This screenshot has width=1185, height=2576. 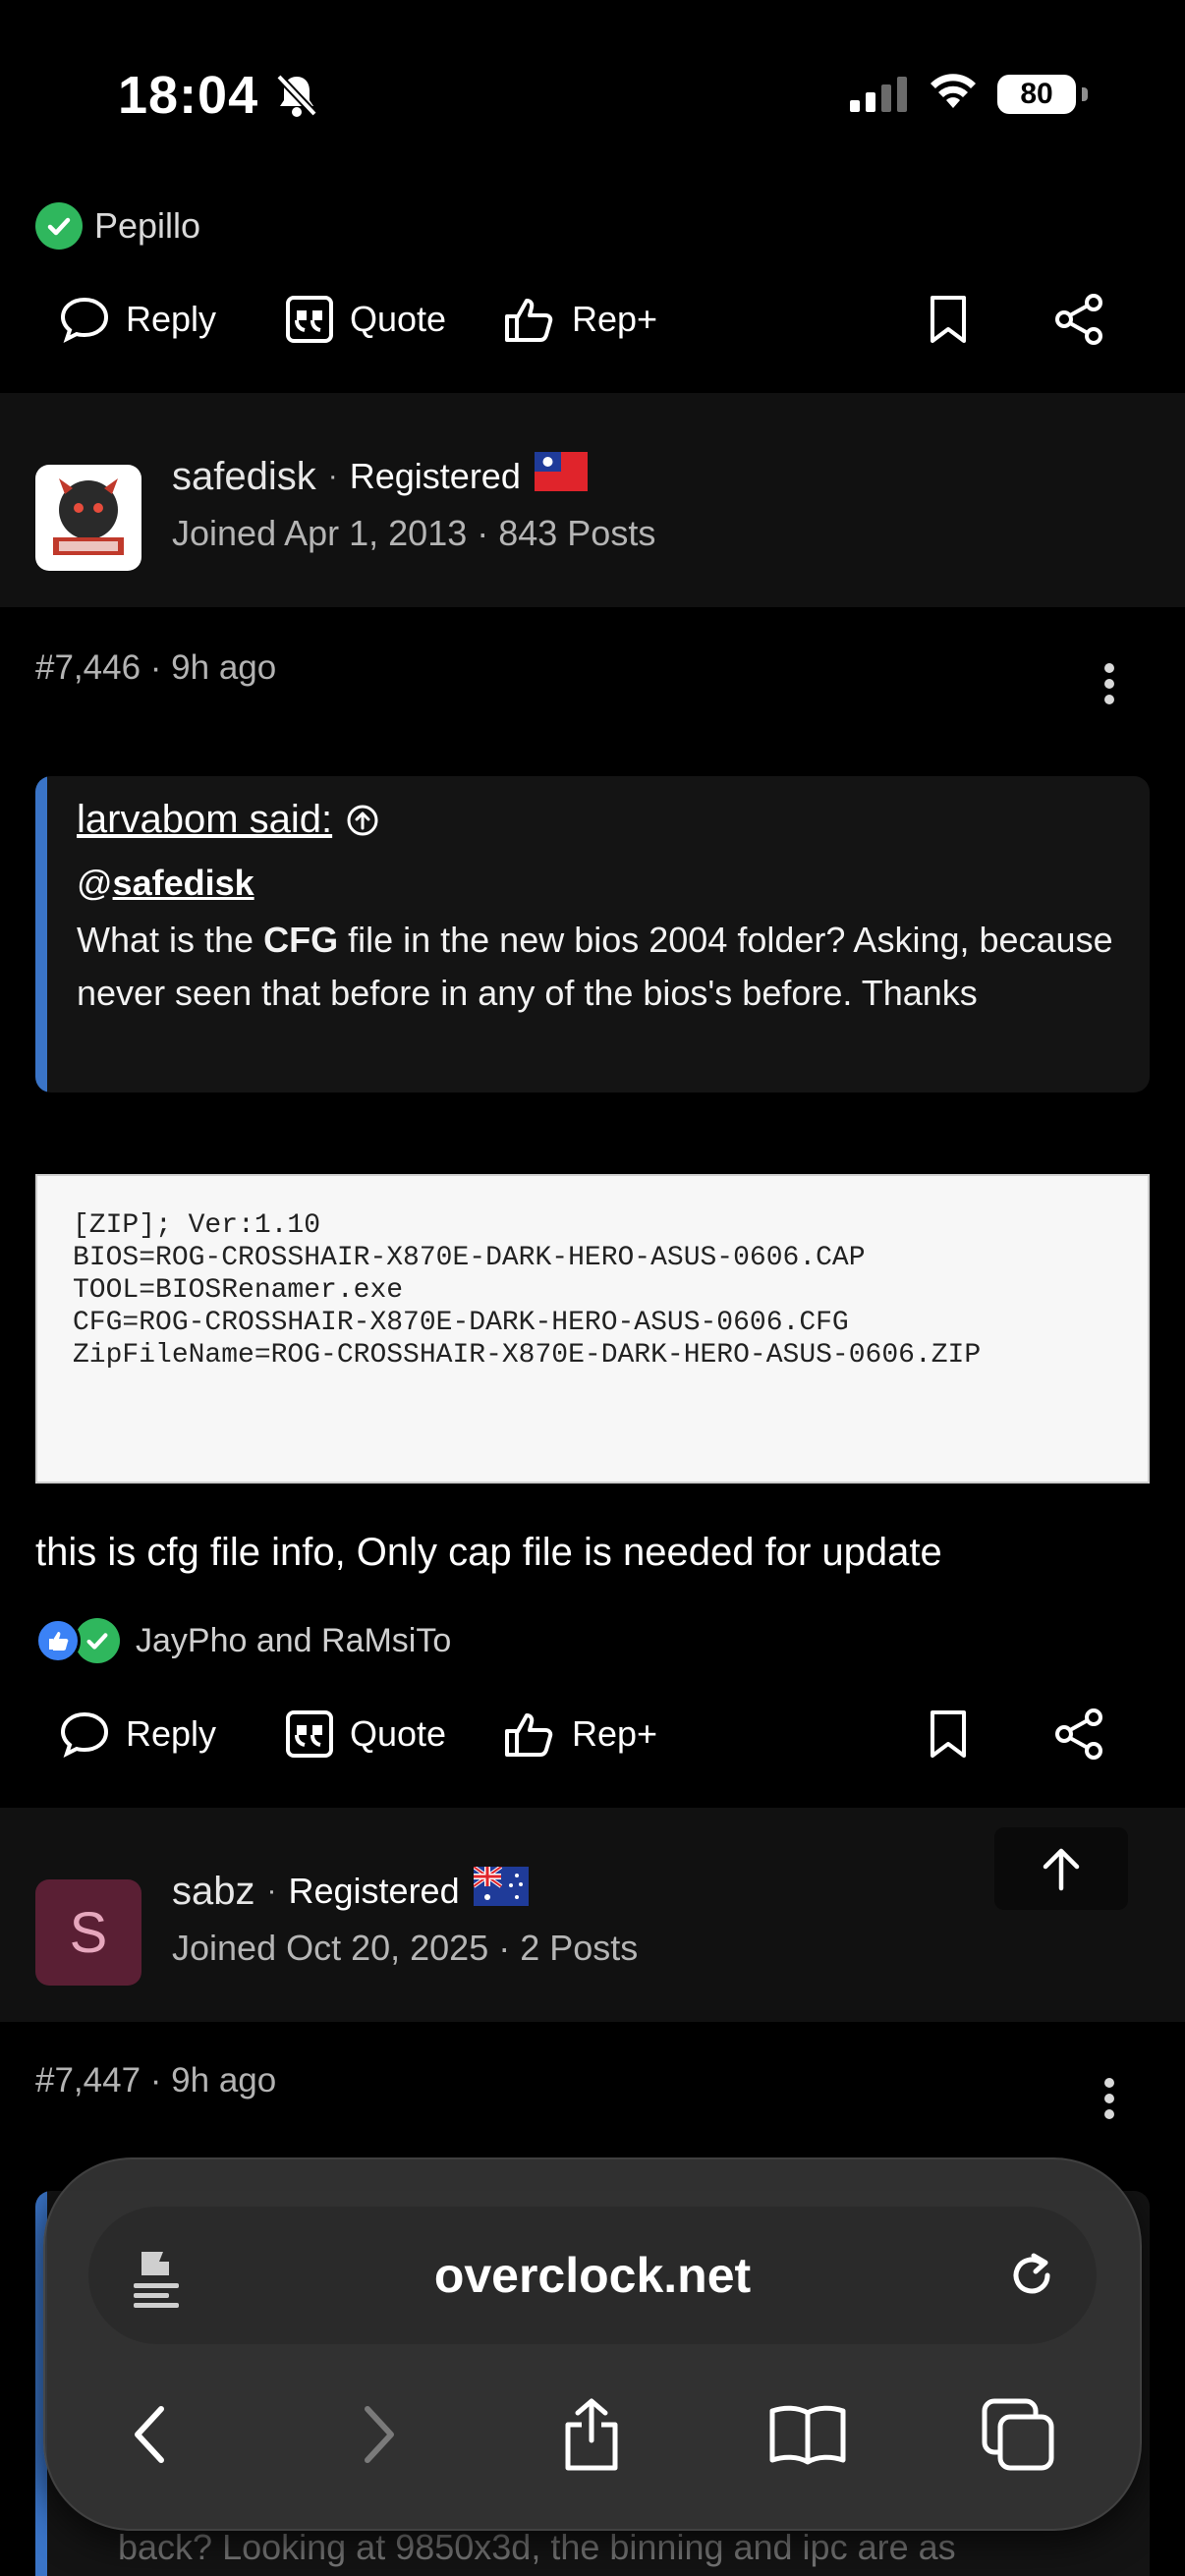 I want to click on forward-button, so click(x=379, y=2434).